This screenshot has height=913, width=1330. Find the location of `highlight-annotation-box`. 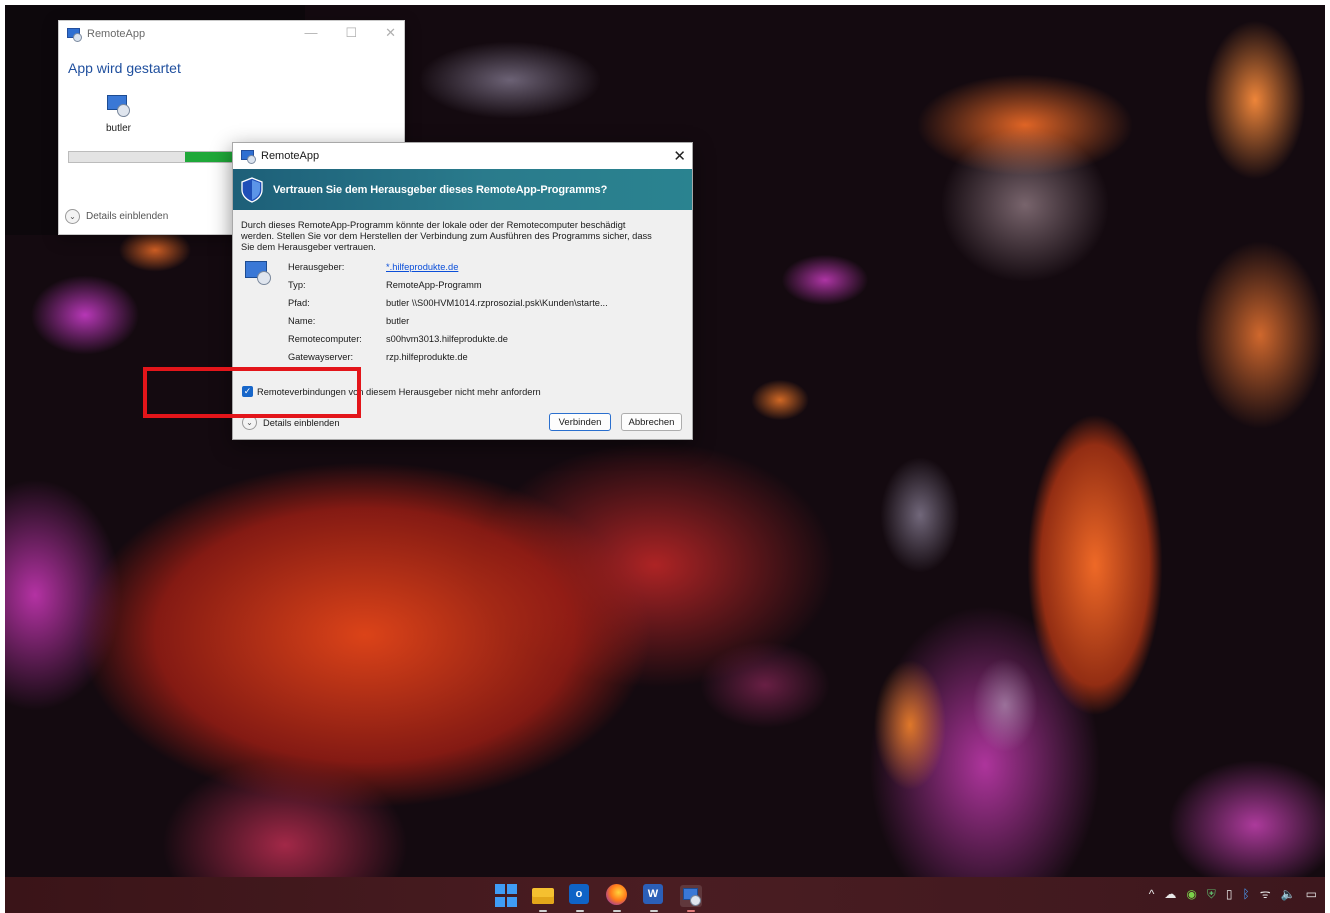

highlight-annotation-box is located at coordinates (252, 392).